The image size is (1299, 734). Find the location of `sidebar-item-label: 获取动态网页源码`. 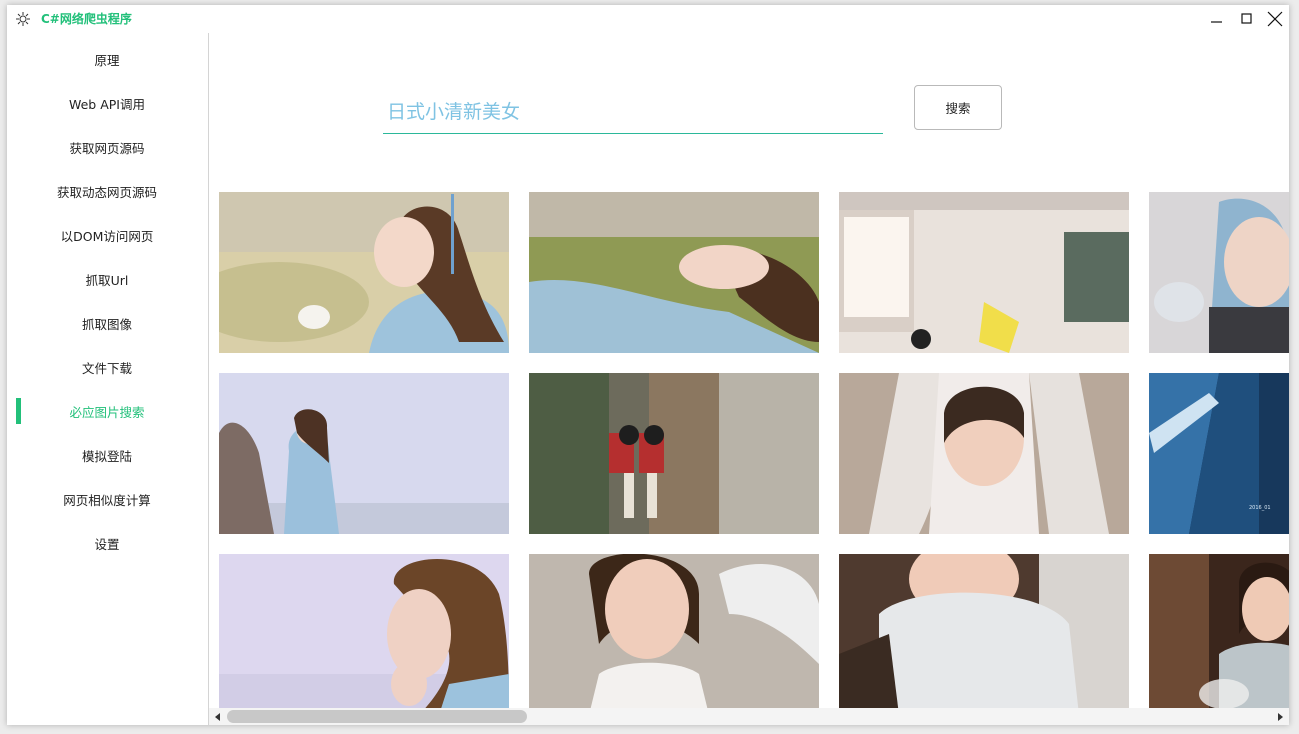

sidebar-item-label: 获取动态网页源码 is located at coordinates (106, 192).